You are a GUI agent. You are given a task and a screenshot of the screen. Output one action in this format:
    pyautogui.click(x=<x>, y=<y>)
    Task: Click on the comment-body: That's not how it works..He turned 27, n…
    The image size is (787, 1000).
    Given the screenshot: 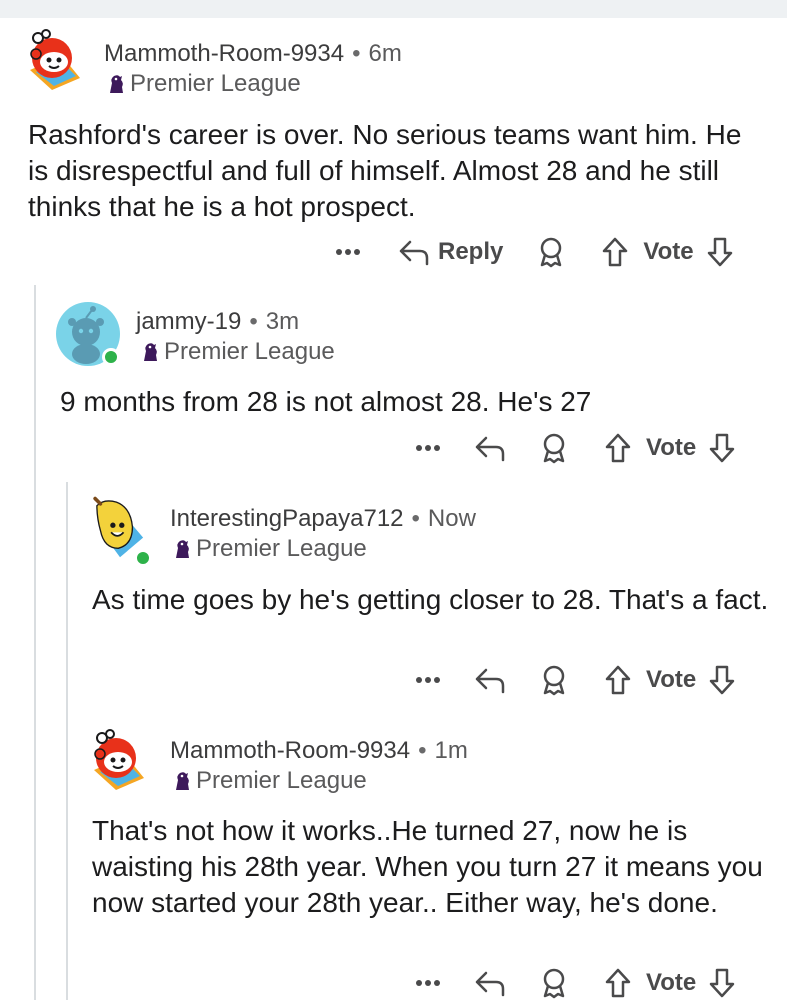 What is the action you would take?
    pyautogui.click(x=427, y=866)
    